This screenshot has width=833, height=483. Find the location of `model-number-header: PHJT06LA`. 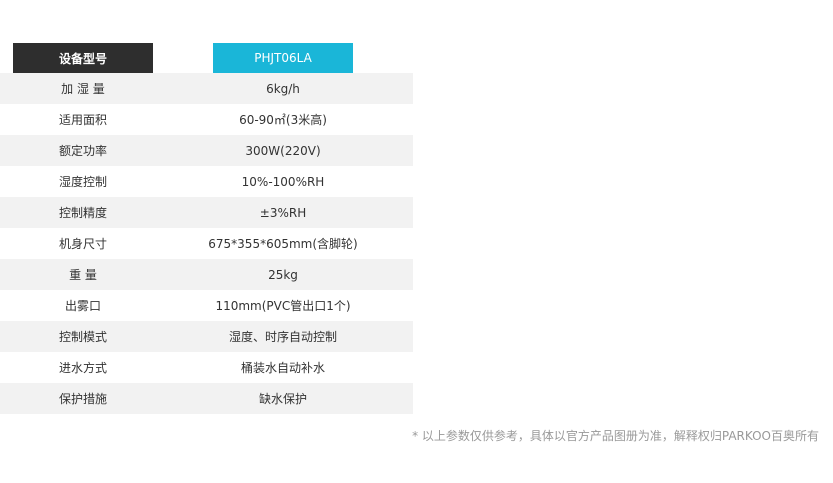

model-number-header: PHJT06LA is located at coordinates (283, 58).